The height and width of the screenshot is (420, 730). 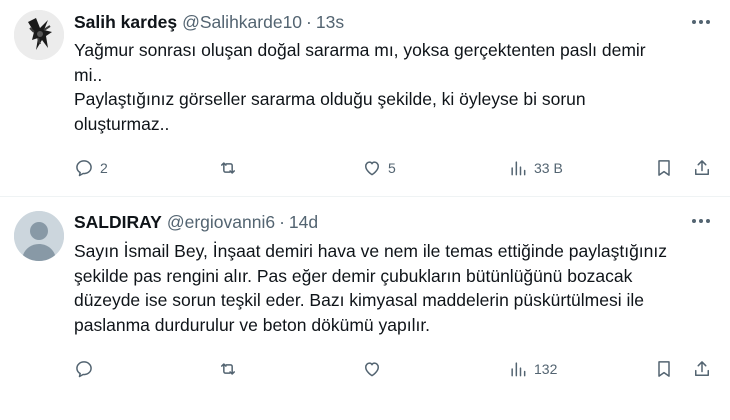 What do you see at coordinates (118, 222) in the screenshot?
I see `display-name: SALDIRAY` at bounding box center [118, 222].